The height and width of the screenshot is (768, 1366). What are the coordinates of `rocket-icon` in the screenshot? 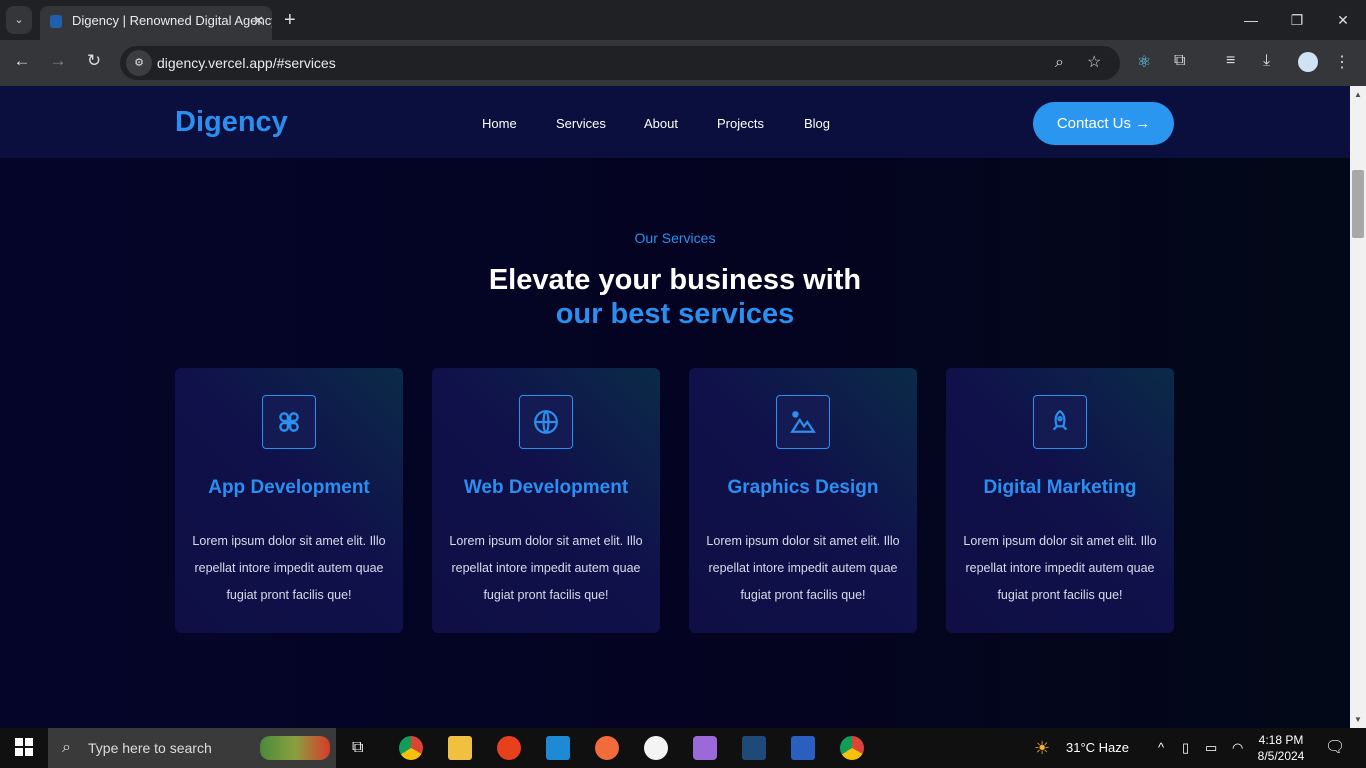 It's located at (1060, 422).